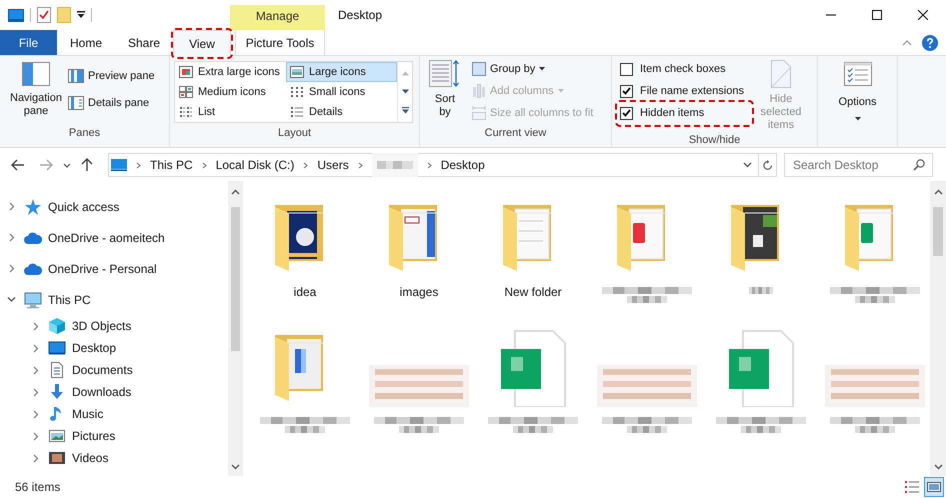 Image resolution: width=946 pixels, height=498 pixels. What do you see at coordinates (533, 292) in the screenshot?
I see `file-name: New folder` at bounding box center [533, 292].